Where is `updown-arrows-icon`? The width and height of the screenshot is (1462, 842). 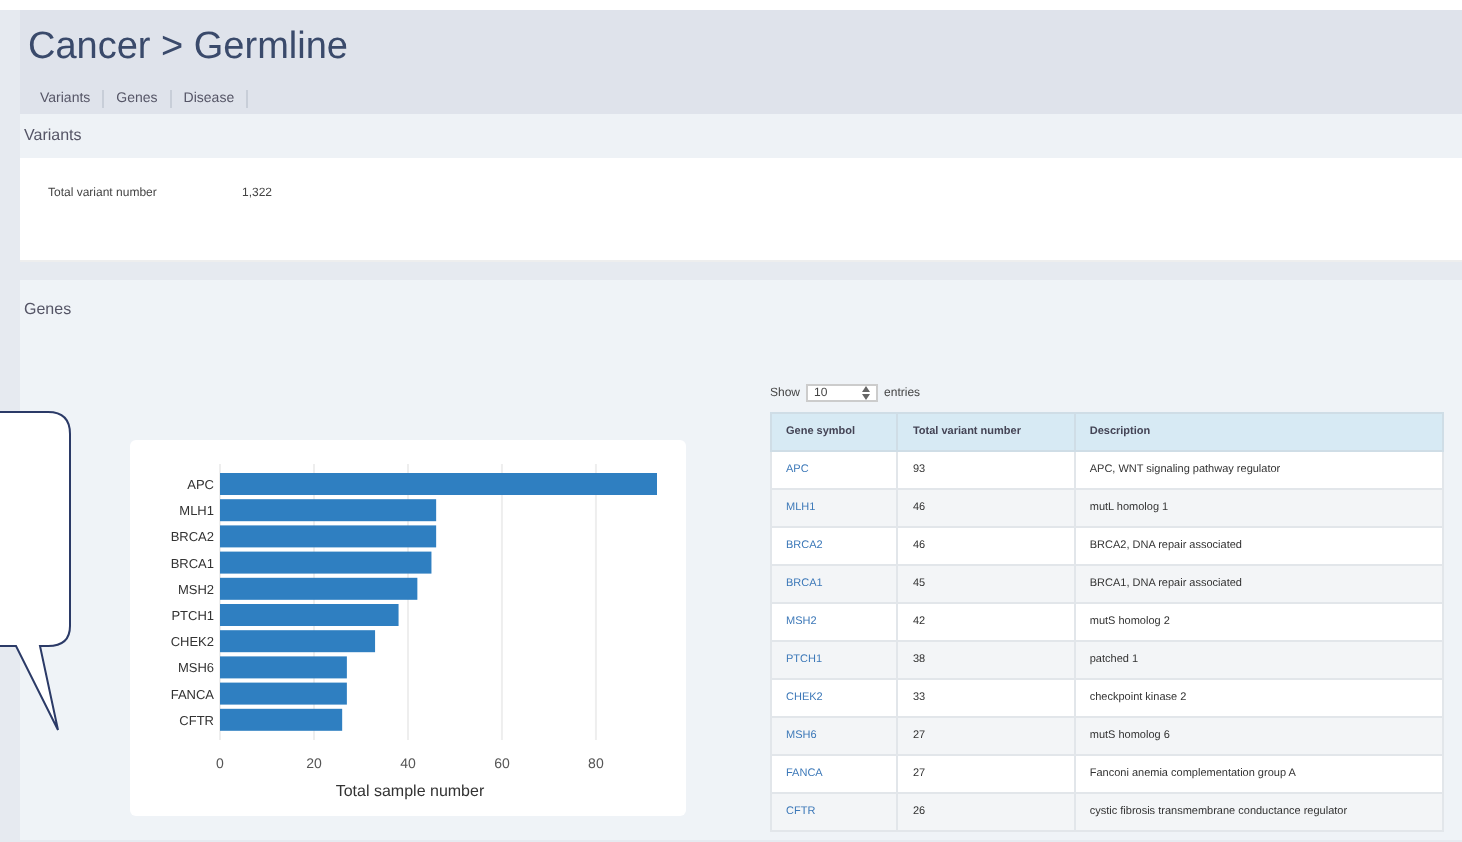
updown-arrows-icon is located at coordinates (866, 393).